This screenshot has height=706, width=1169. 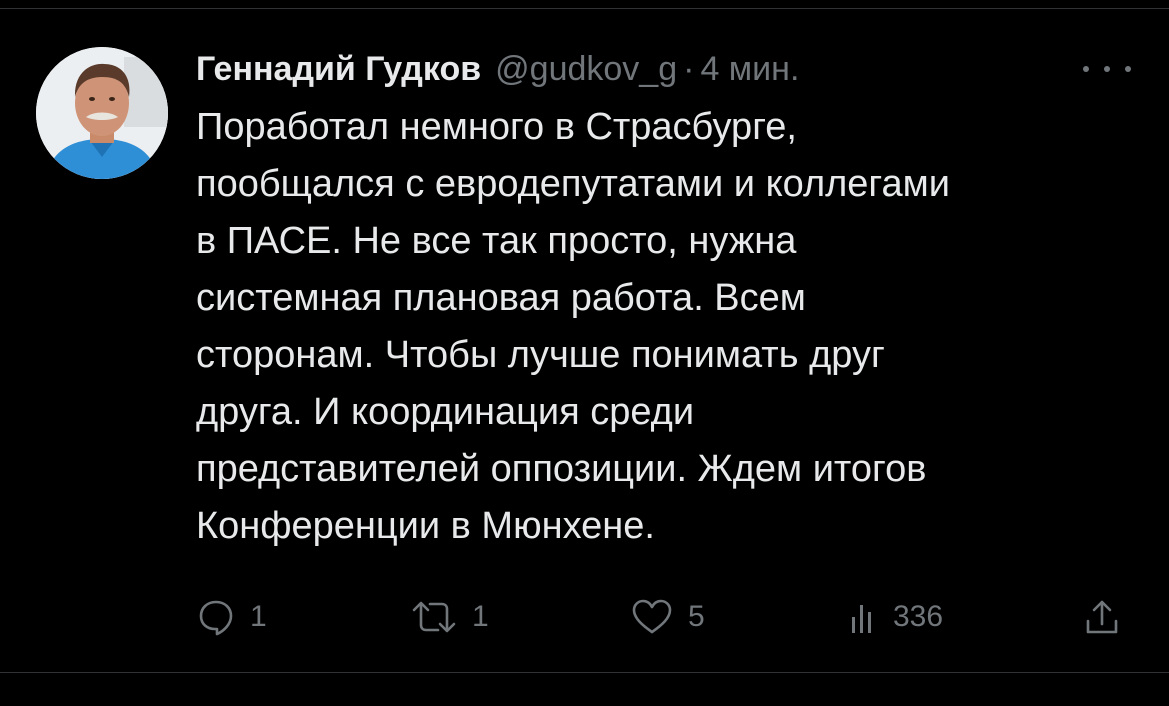 I want to click on share-button, so click(x=1102, y=617).